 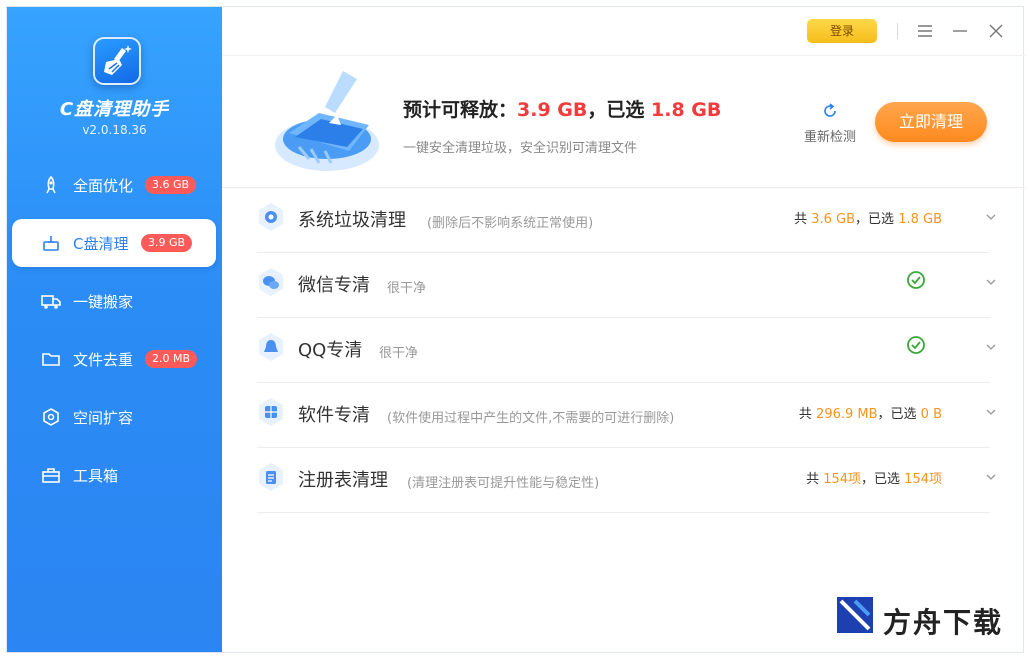 I want to click on list-item-wechat: 微信专清 很干净, so click(x=626, y=285).